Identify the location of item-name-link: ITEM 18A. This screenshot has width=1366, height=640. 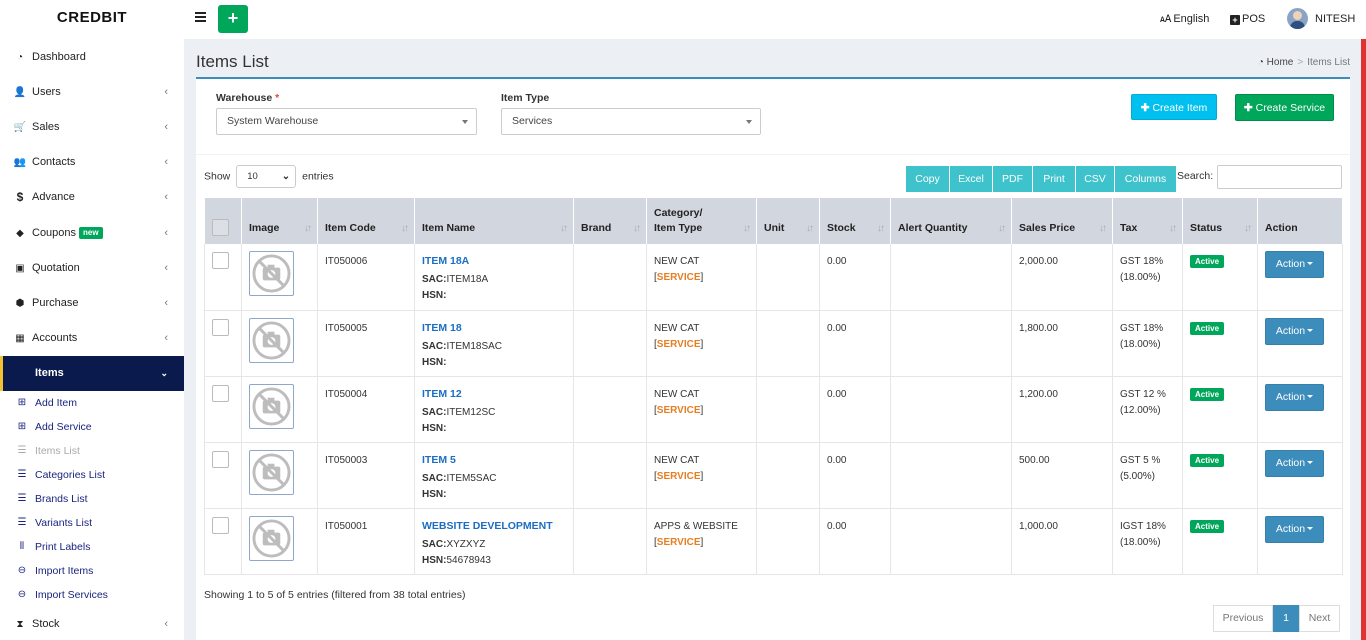
(494, 261).